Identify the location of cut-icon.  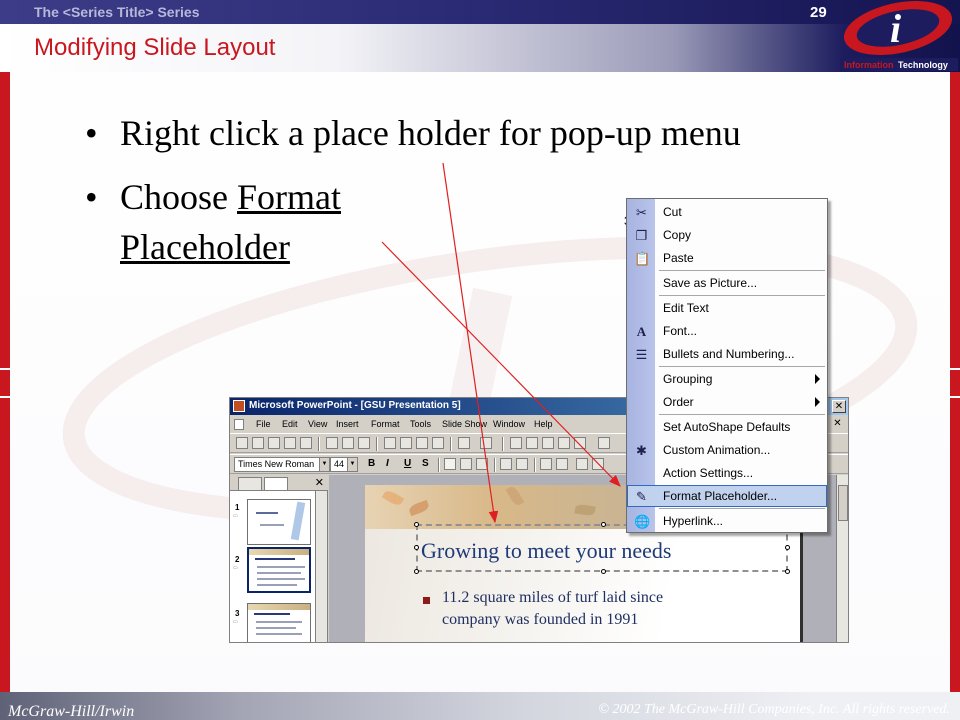
(390, 443).